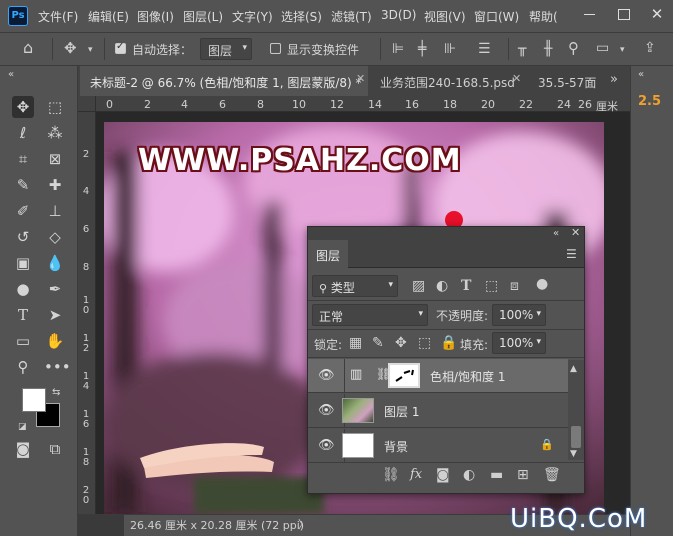 The width and height of the screenshot is (673, 536). What do you see at coordinates (378, 343) in the screenshot?
I see `lock-pixels-icon: ✎` at bounding box center [378, 343].